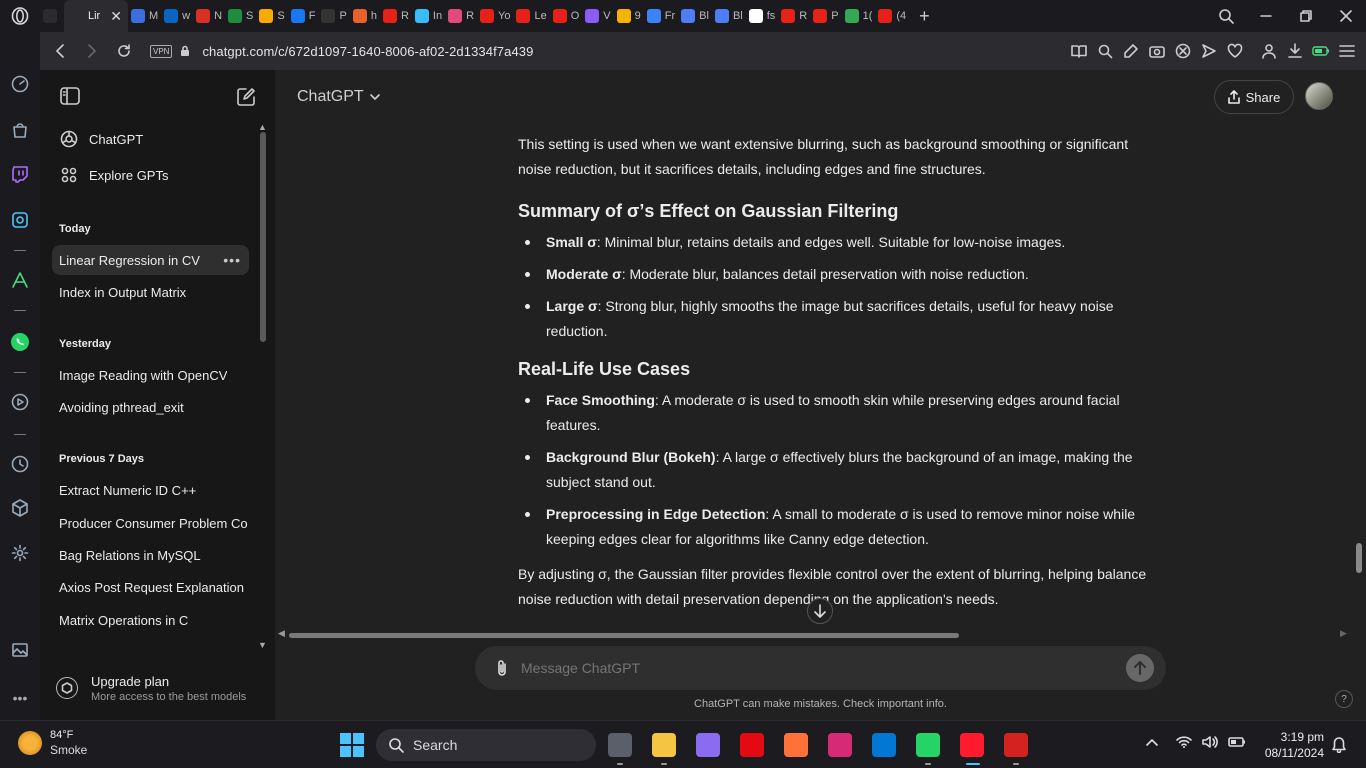  Describe the element at coordinates (1183, 51) in the screenshot. I see `adblock-icon` at that location.